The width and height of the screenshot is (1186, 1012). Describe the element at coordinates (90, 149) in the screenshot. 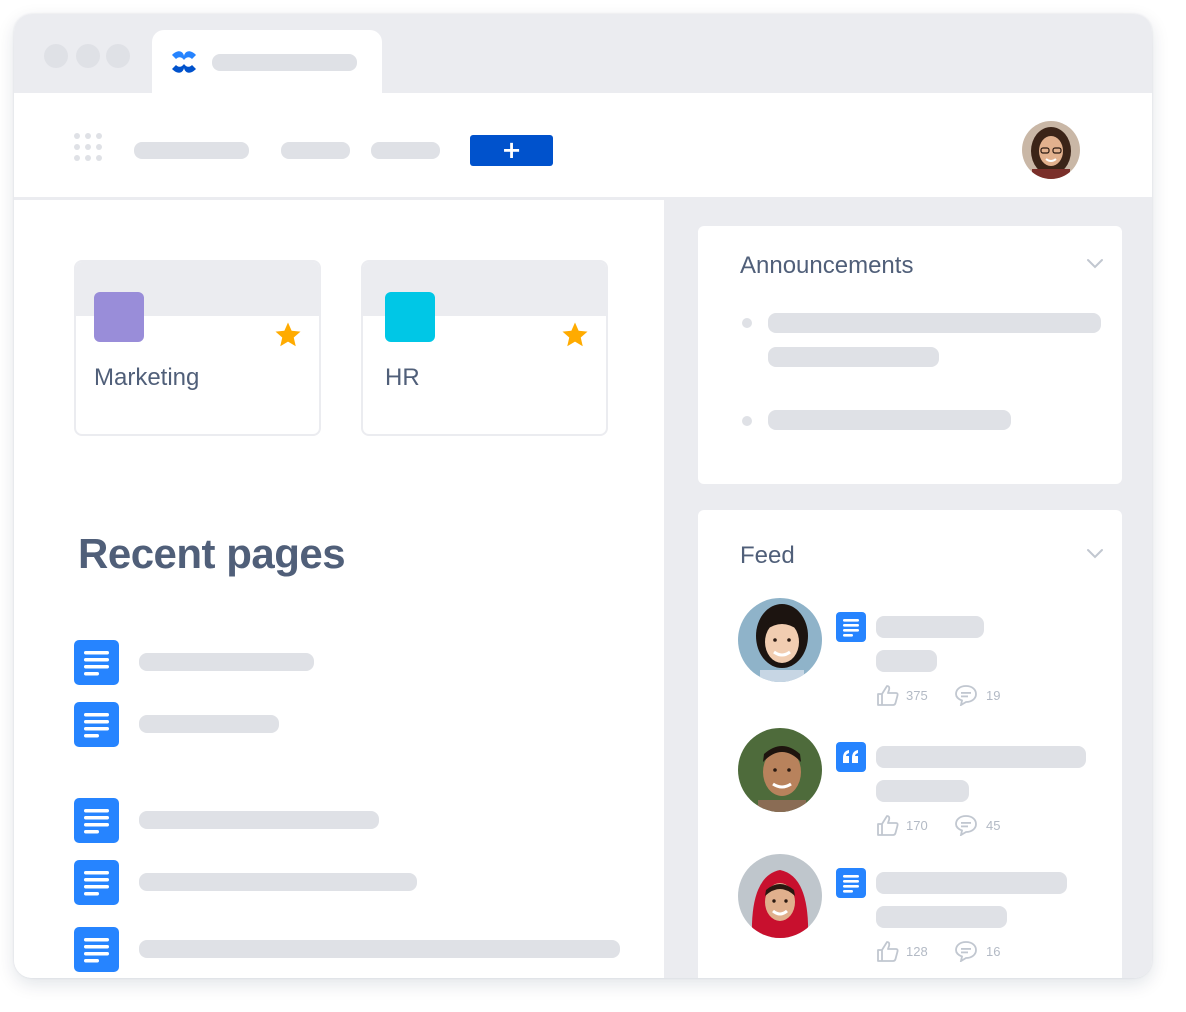

I see `app-switcher-icon` at that location.